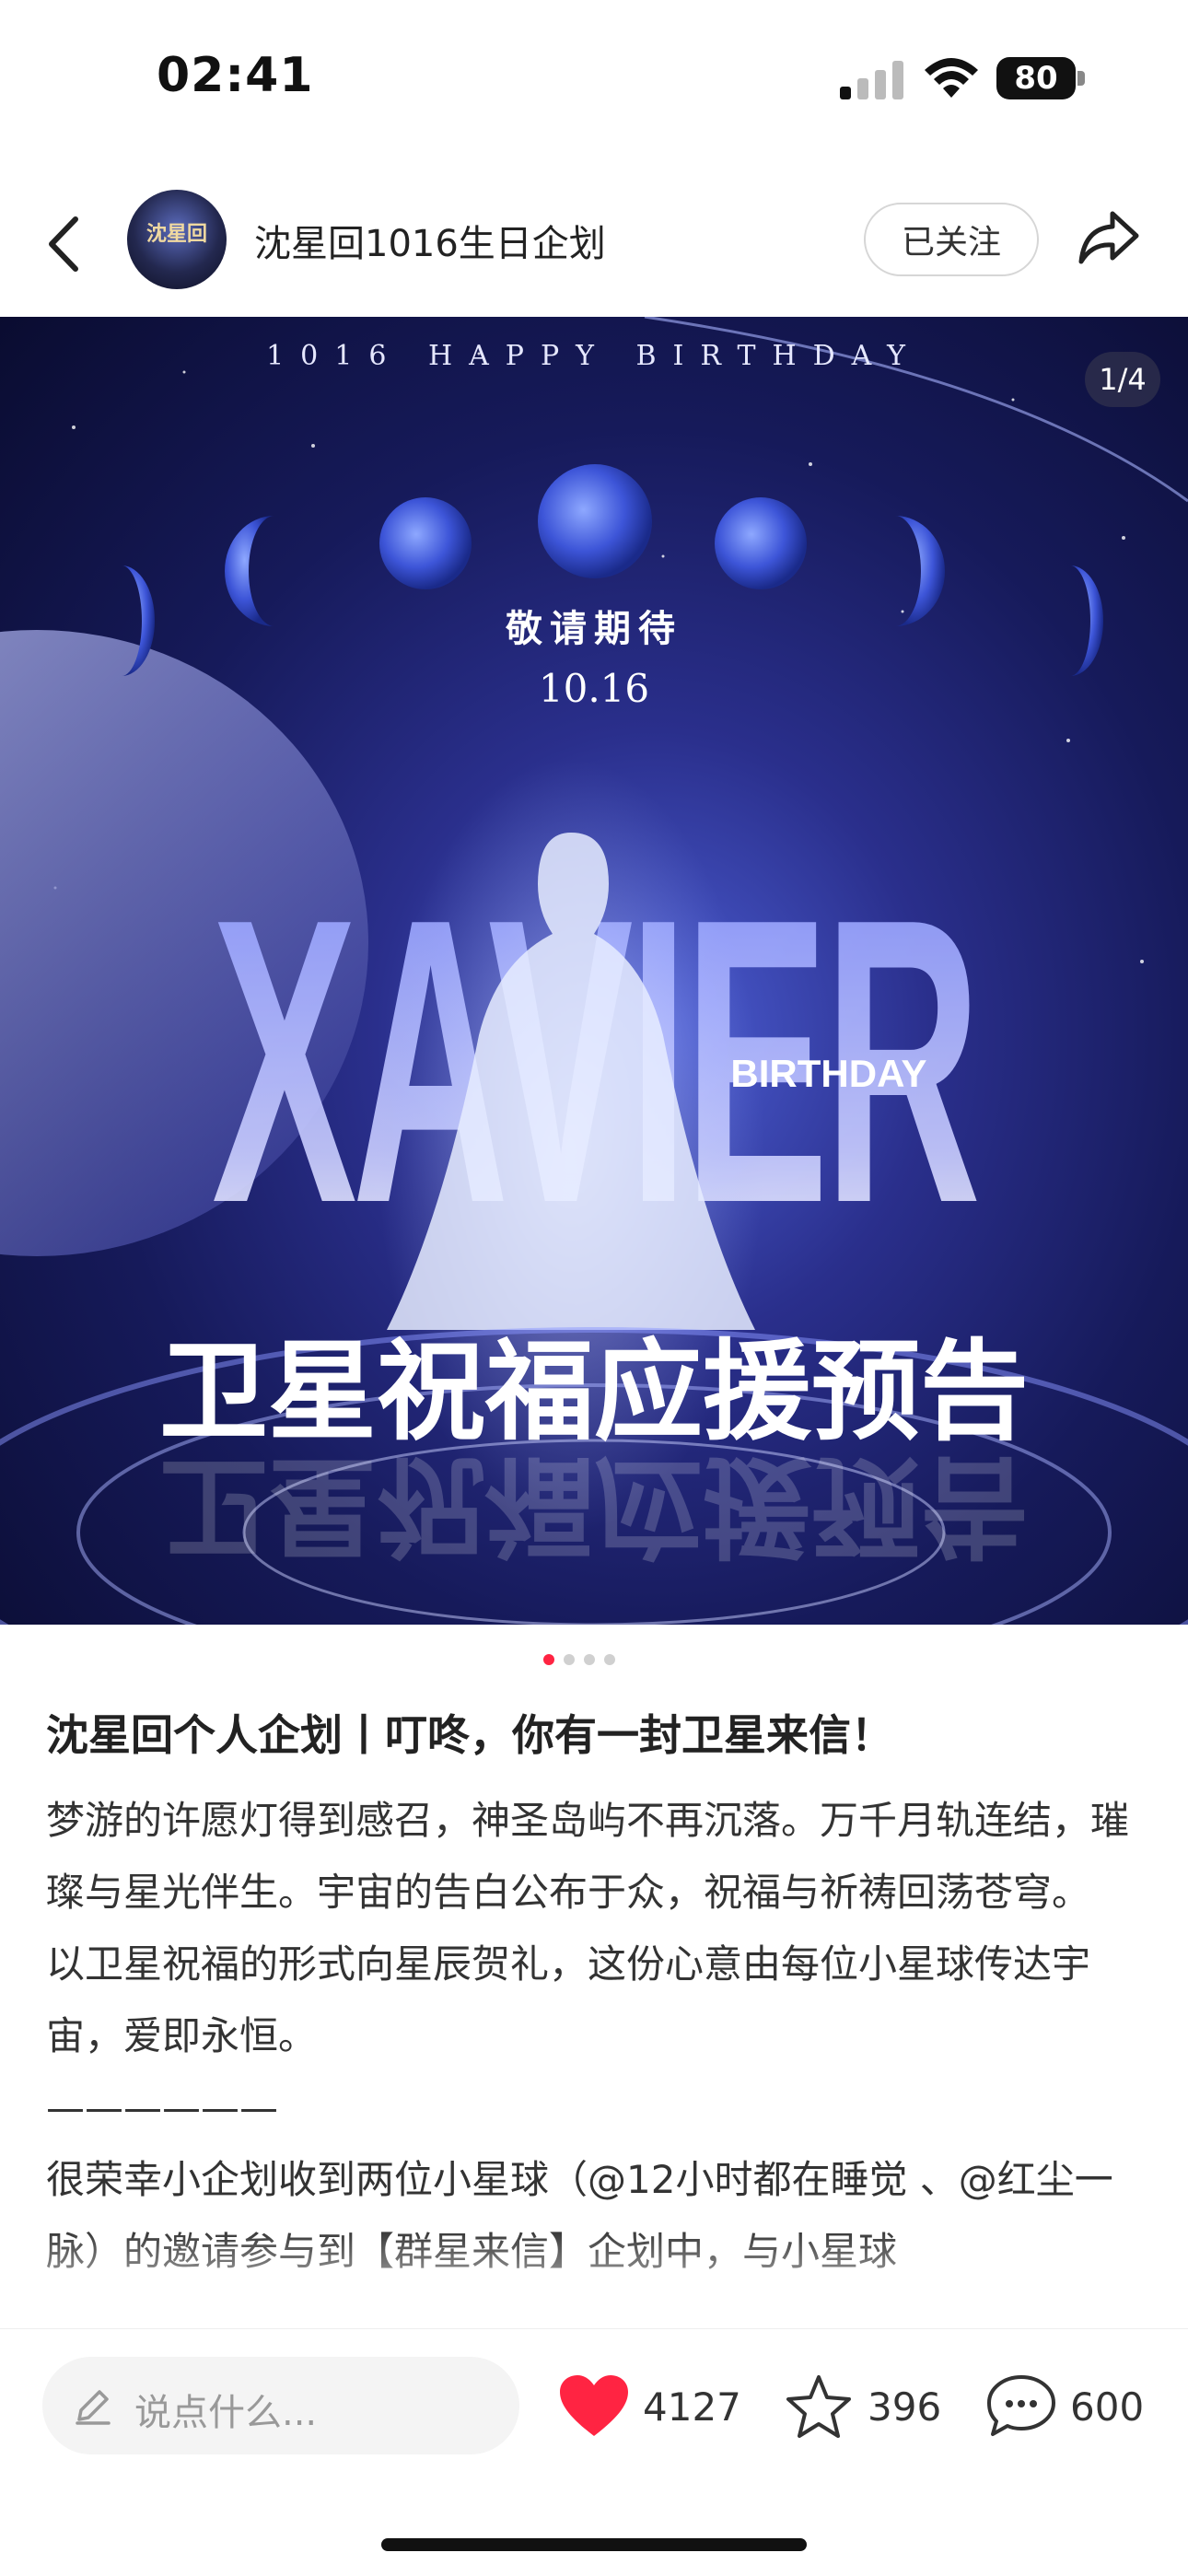 This screenshot has height=2576, width=1188. I want to click on avatar: 沈星回, so click(177, 239).